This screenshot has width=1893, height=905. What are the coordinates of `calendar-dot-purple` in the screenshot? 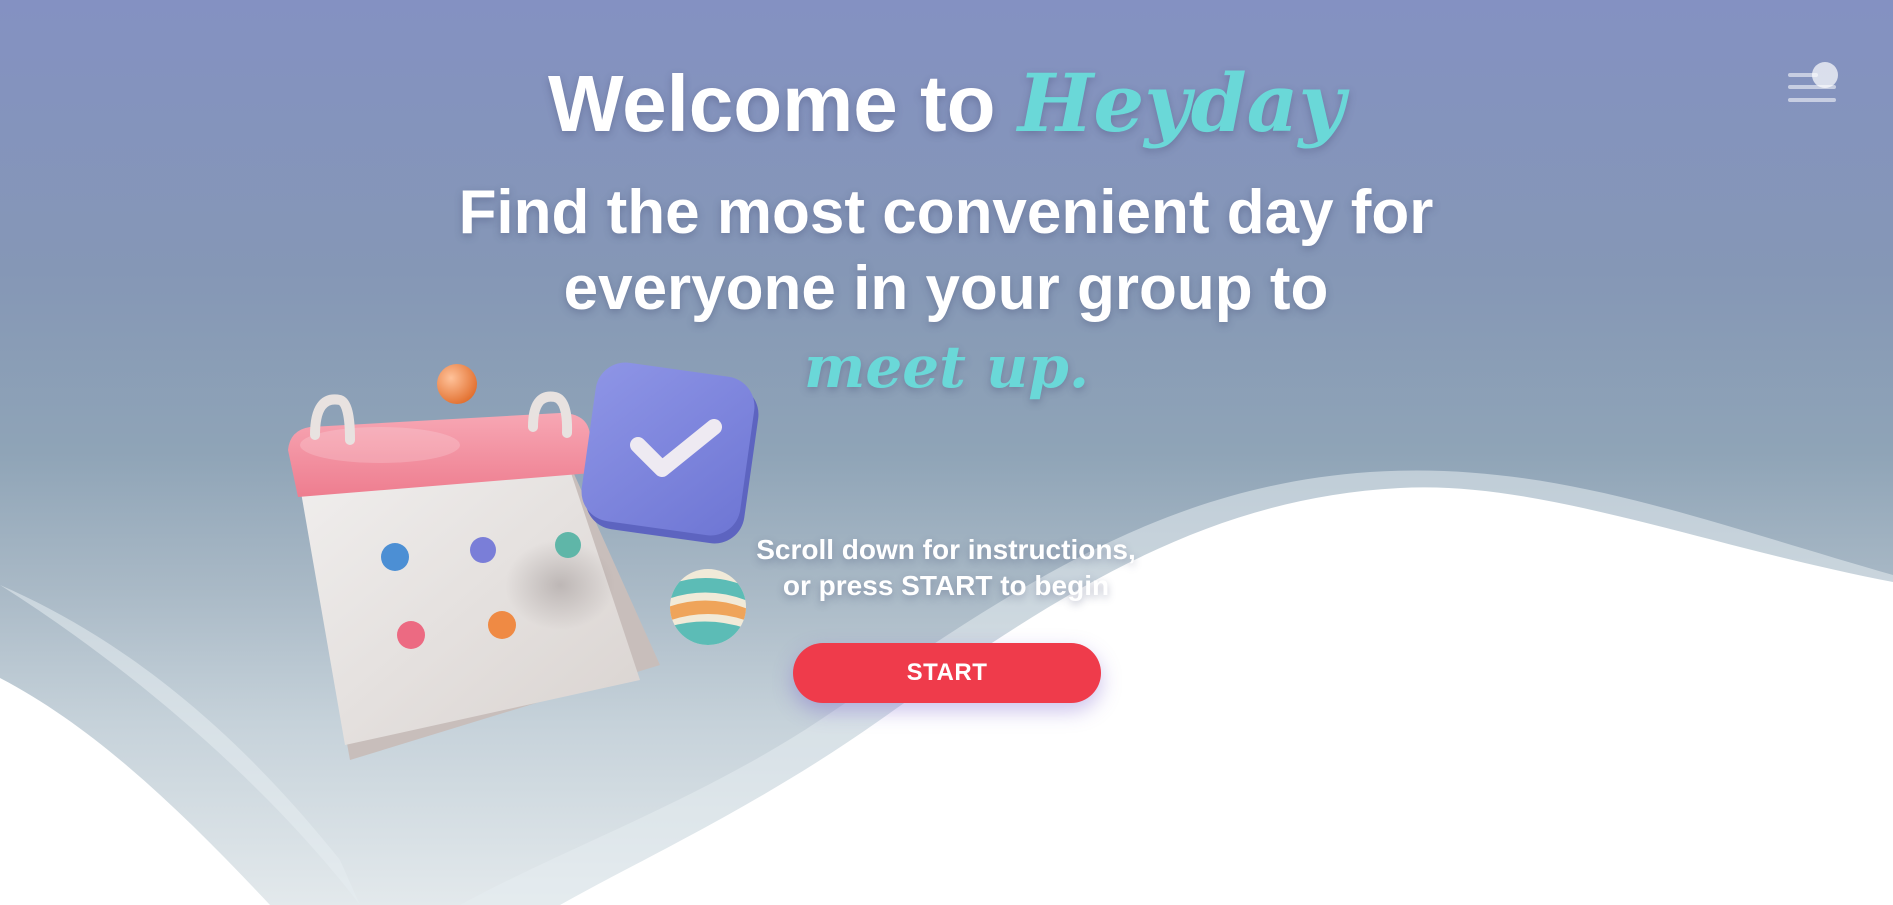 It's located at (483, 550).